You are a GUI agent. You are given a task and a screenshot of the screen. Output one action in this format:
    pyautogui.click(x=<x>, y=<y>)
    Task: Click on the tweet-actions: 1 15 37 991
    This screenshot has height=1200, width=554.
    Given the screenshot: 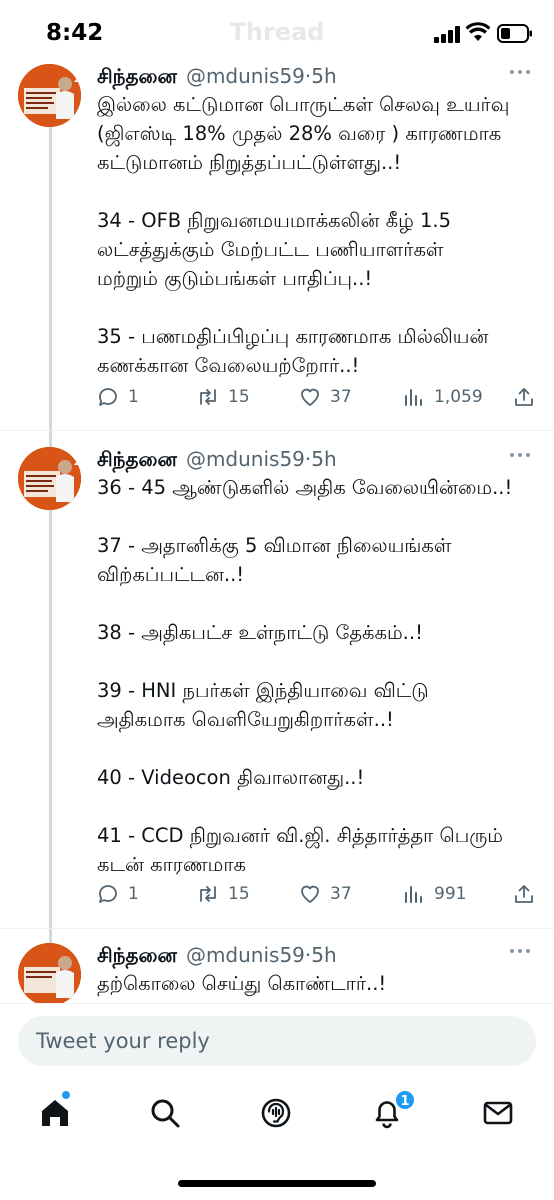 What is the action you would take?
    pyautogui.click(x=316, y=894)
    